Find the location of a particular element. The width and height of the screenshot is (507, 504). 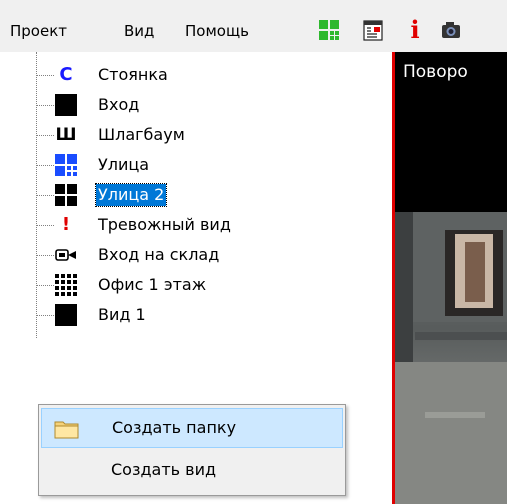

menu-item-label: Создать папку is located at coordinates (174, 427).